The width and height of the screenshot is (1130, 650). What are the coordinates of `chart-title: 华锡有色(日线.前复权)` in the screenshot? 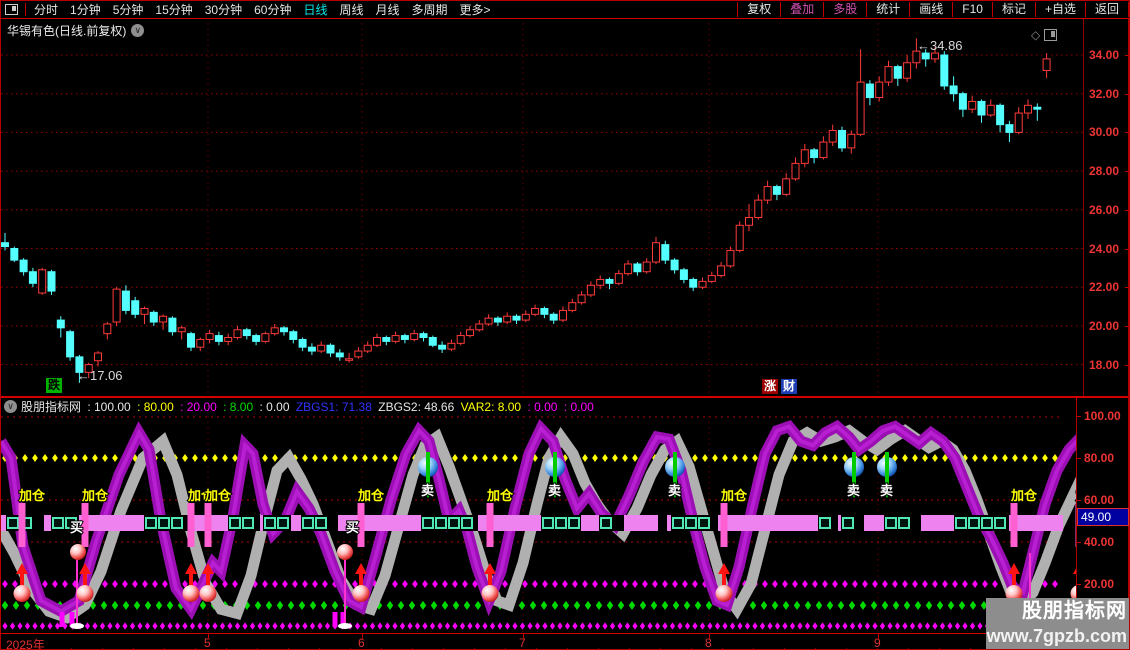 It's located at (67, 31).